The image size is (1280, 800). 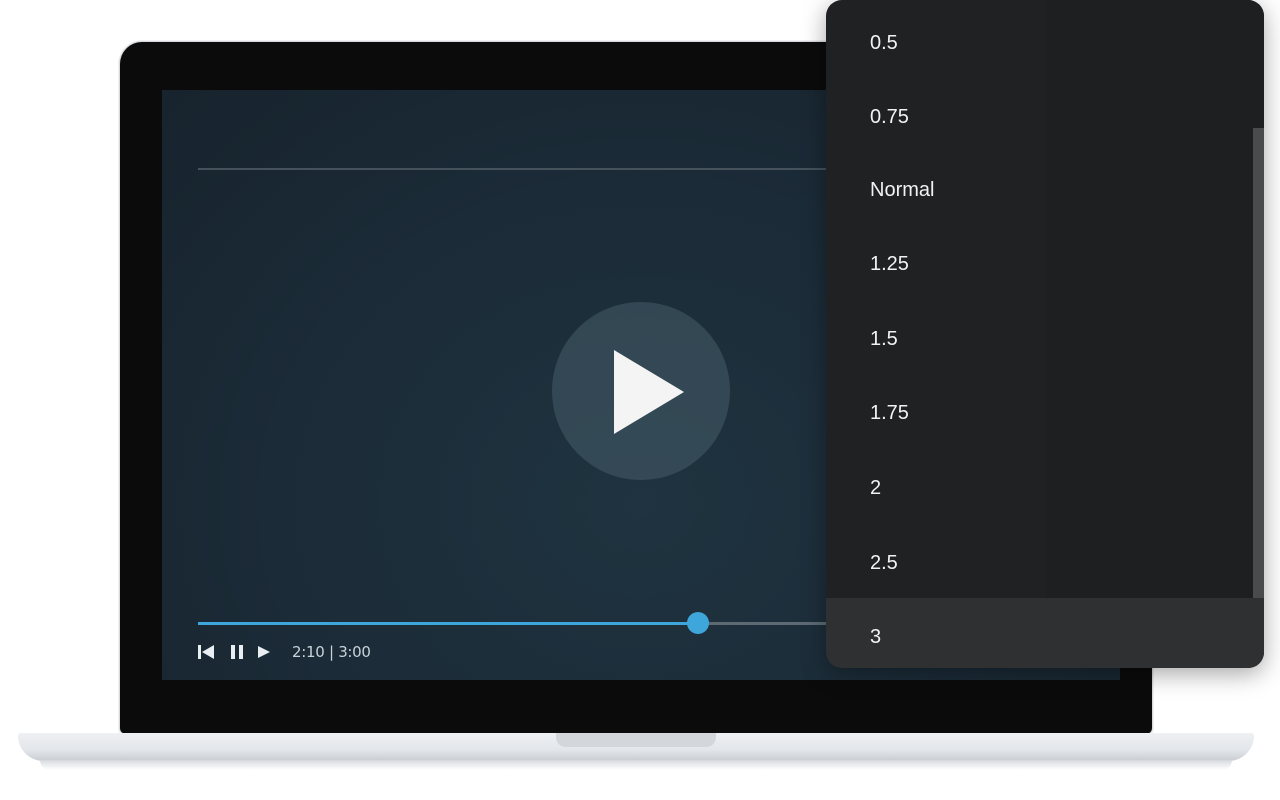 What do you see at coordinates (876, 488) in the screenshot?
I see `speed-option-label: 2` at bounding box center [876, 488].